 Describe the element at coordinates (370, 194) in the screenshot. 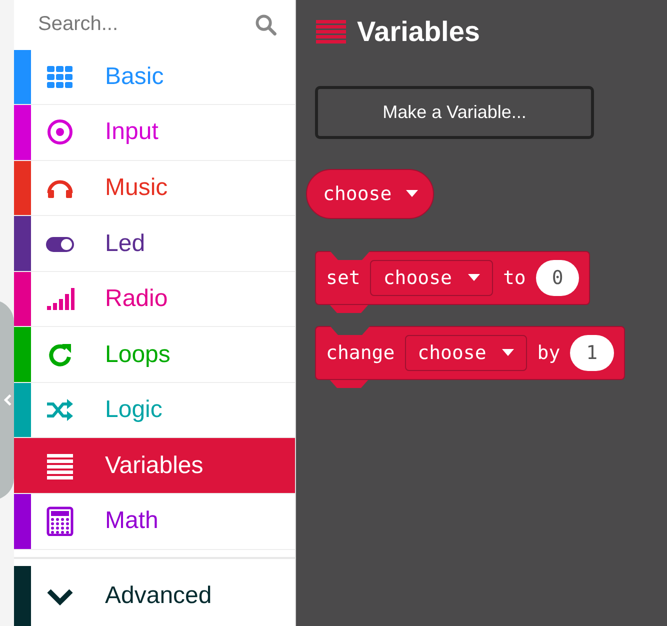

I see `variable-block: choose` at that location.